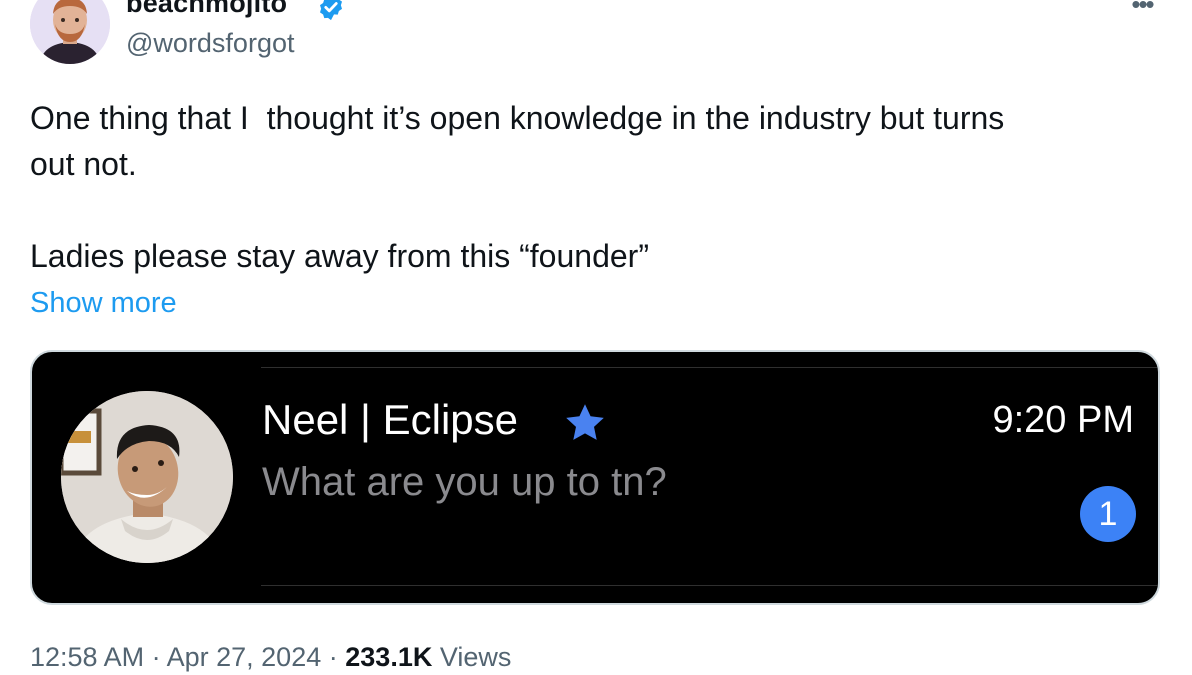 Image resolution: width=1192 pixels, height=675 pixels. Describe the element at coordinates (388, 657) in the screenshot. I see `views-count: 233.1K` at that location.